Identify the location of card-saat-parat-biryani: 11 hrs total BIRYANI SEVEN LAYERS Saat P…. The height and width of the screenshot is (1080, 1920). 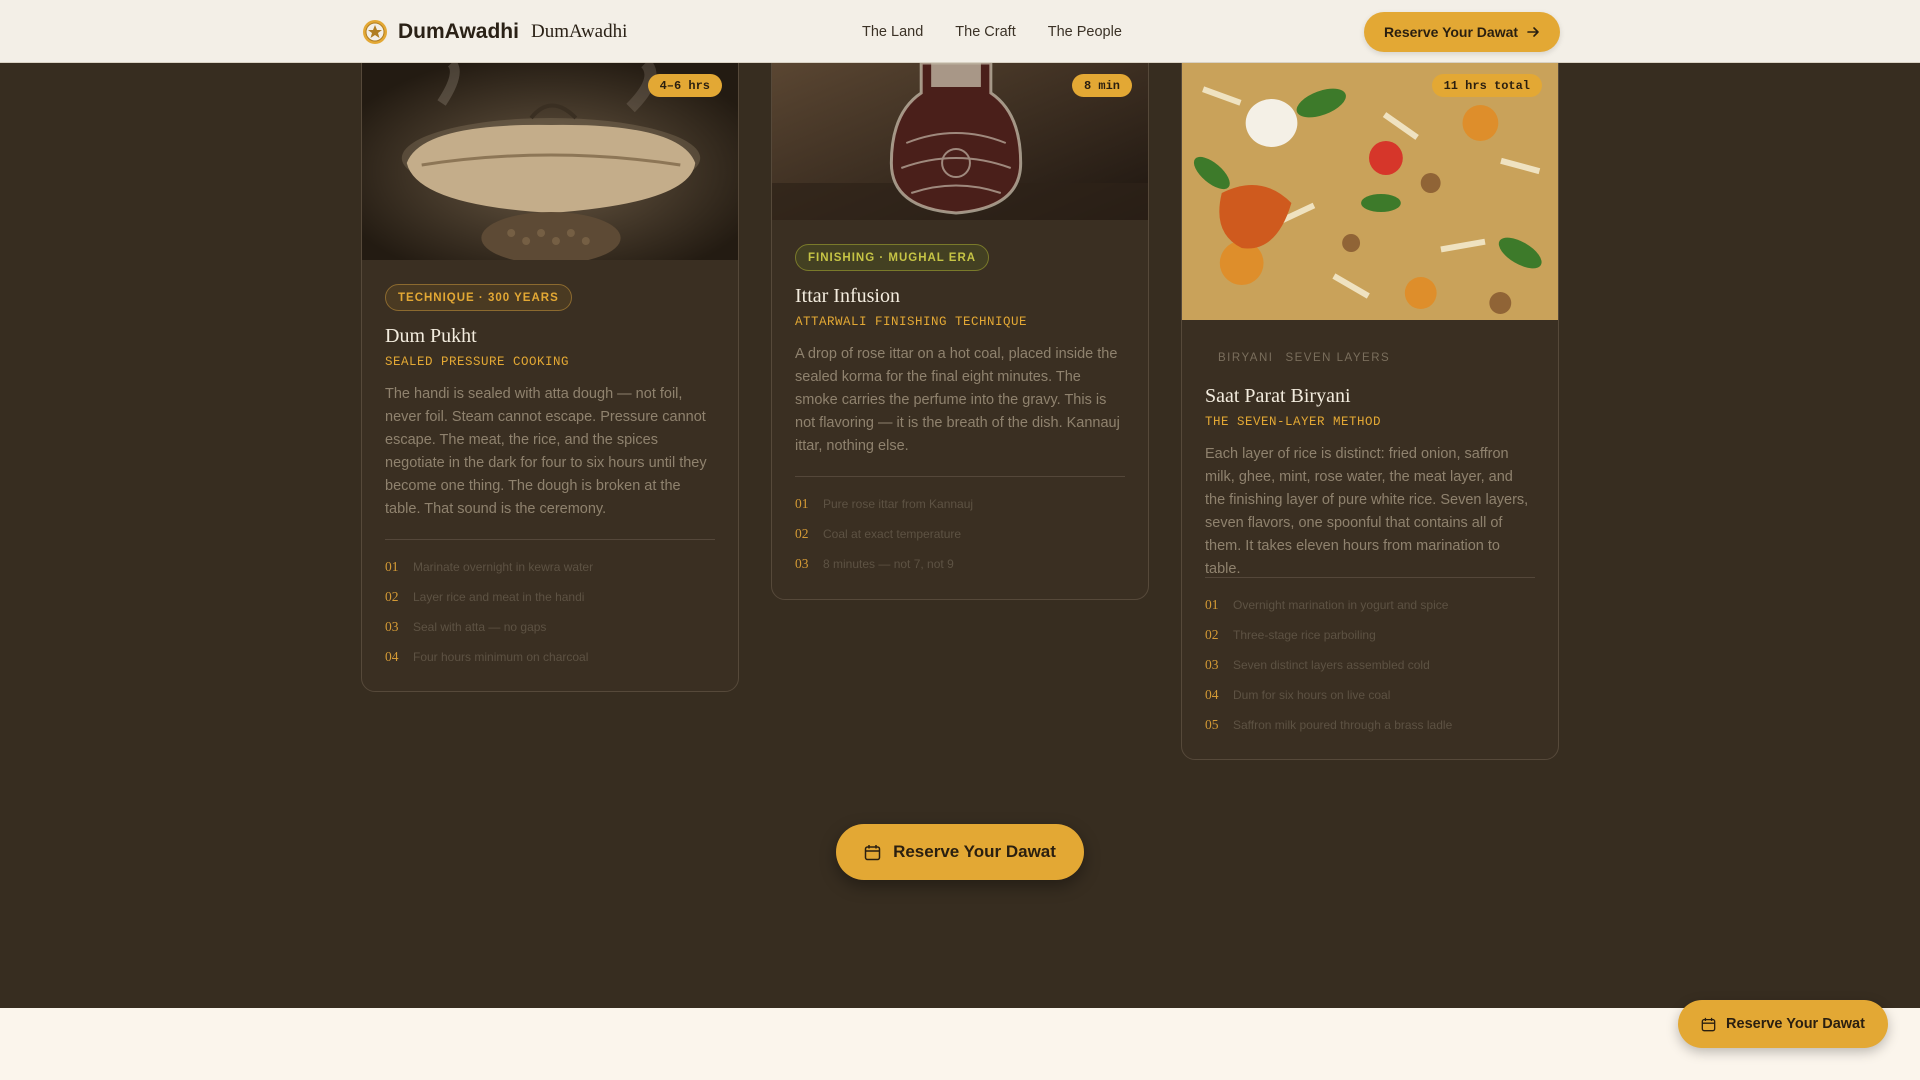
(1370, 411).